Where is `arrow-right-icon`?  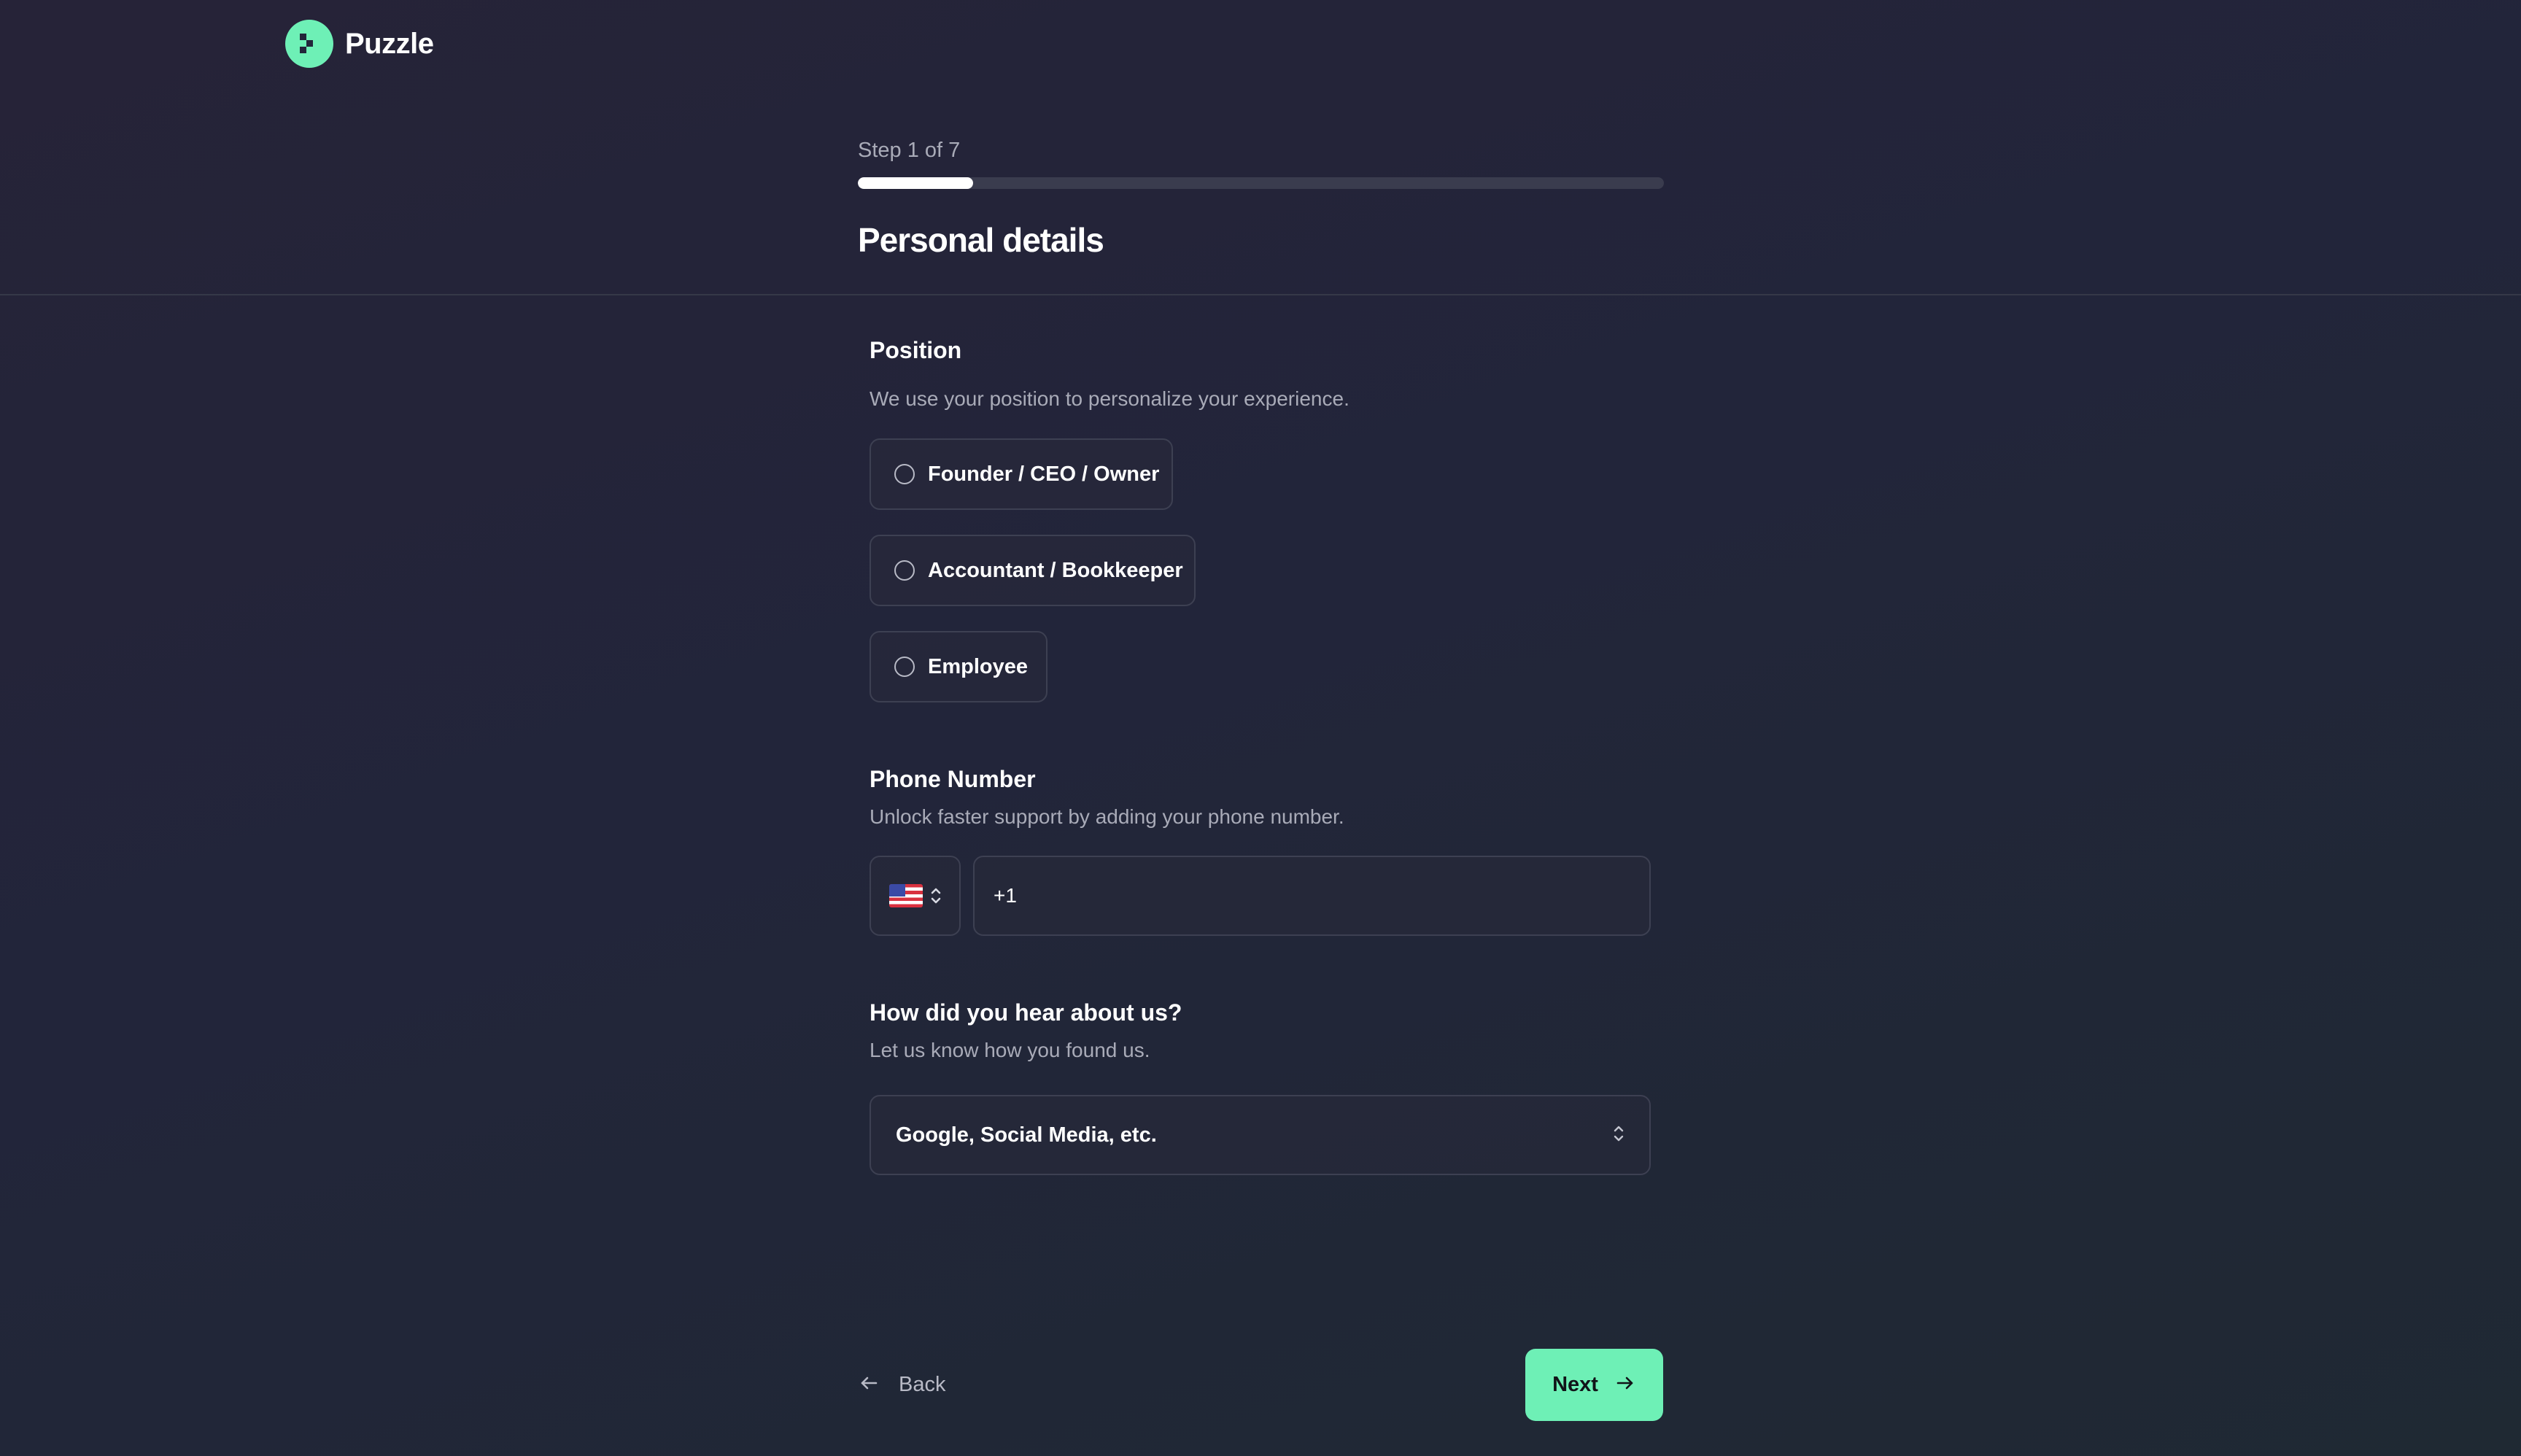
arrow-right-icon is located at coordinates (1625, 1385).